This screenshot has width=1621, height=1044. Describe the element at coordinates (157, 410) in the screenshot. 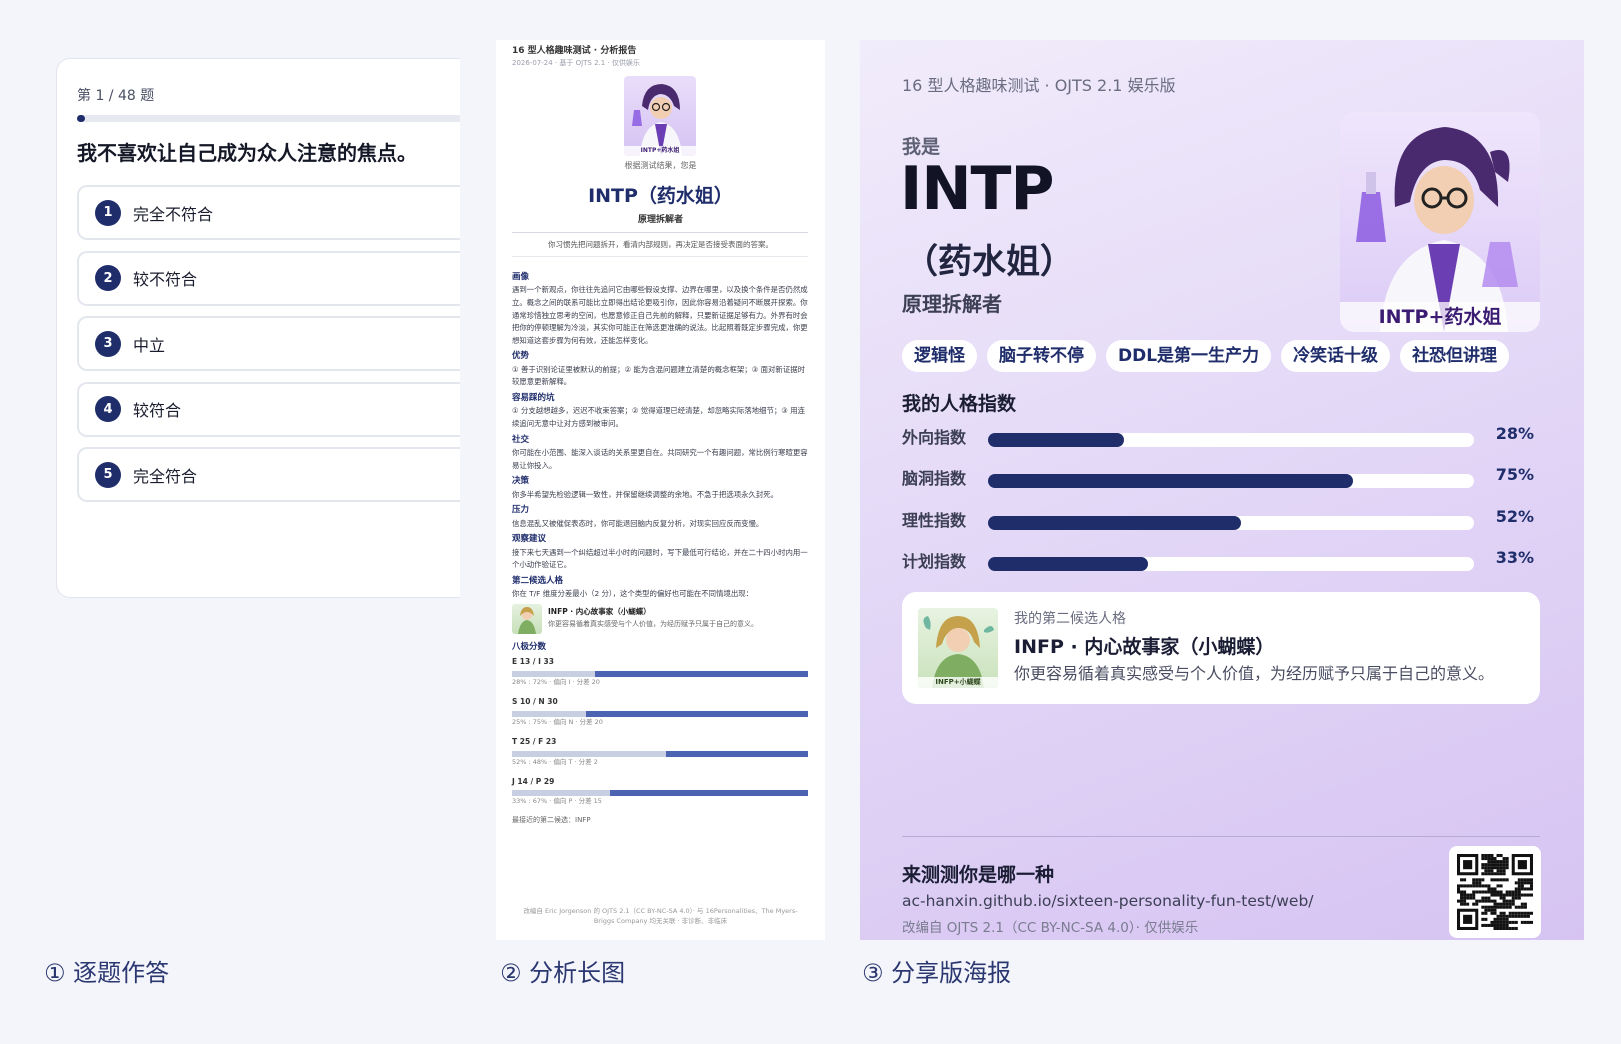

I see `option-label: 较符合` at that location.